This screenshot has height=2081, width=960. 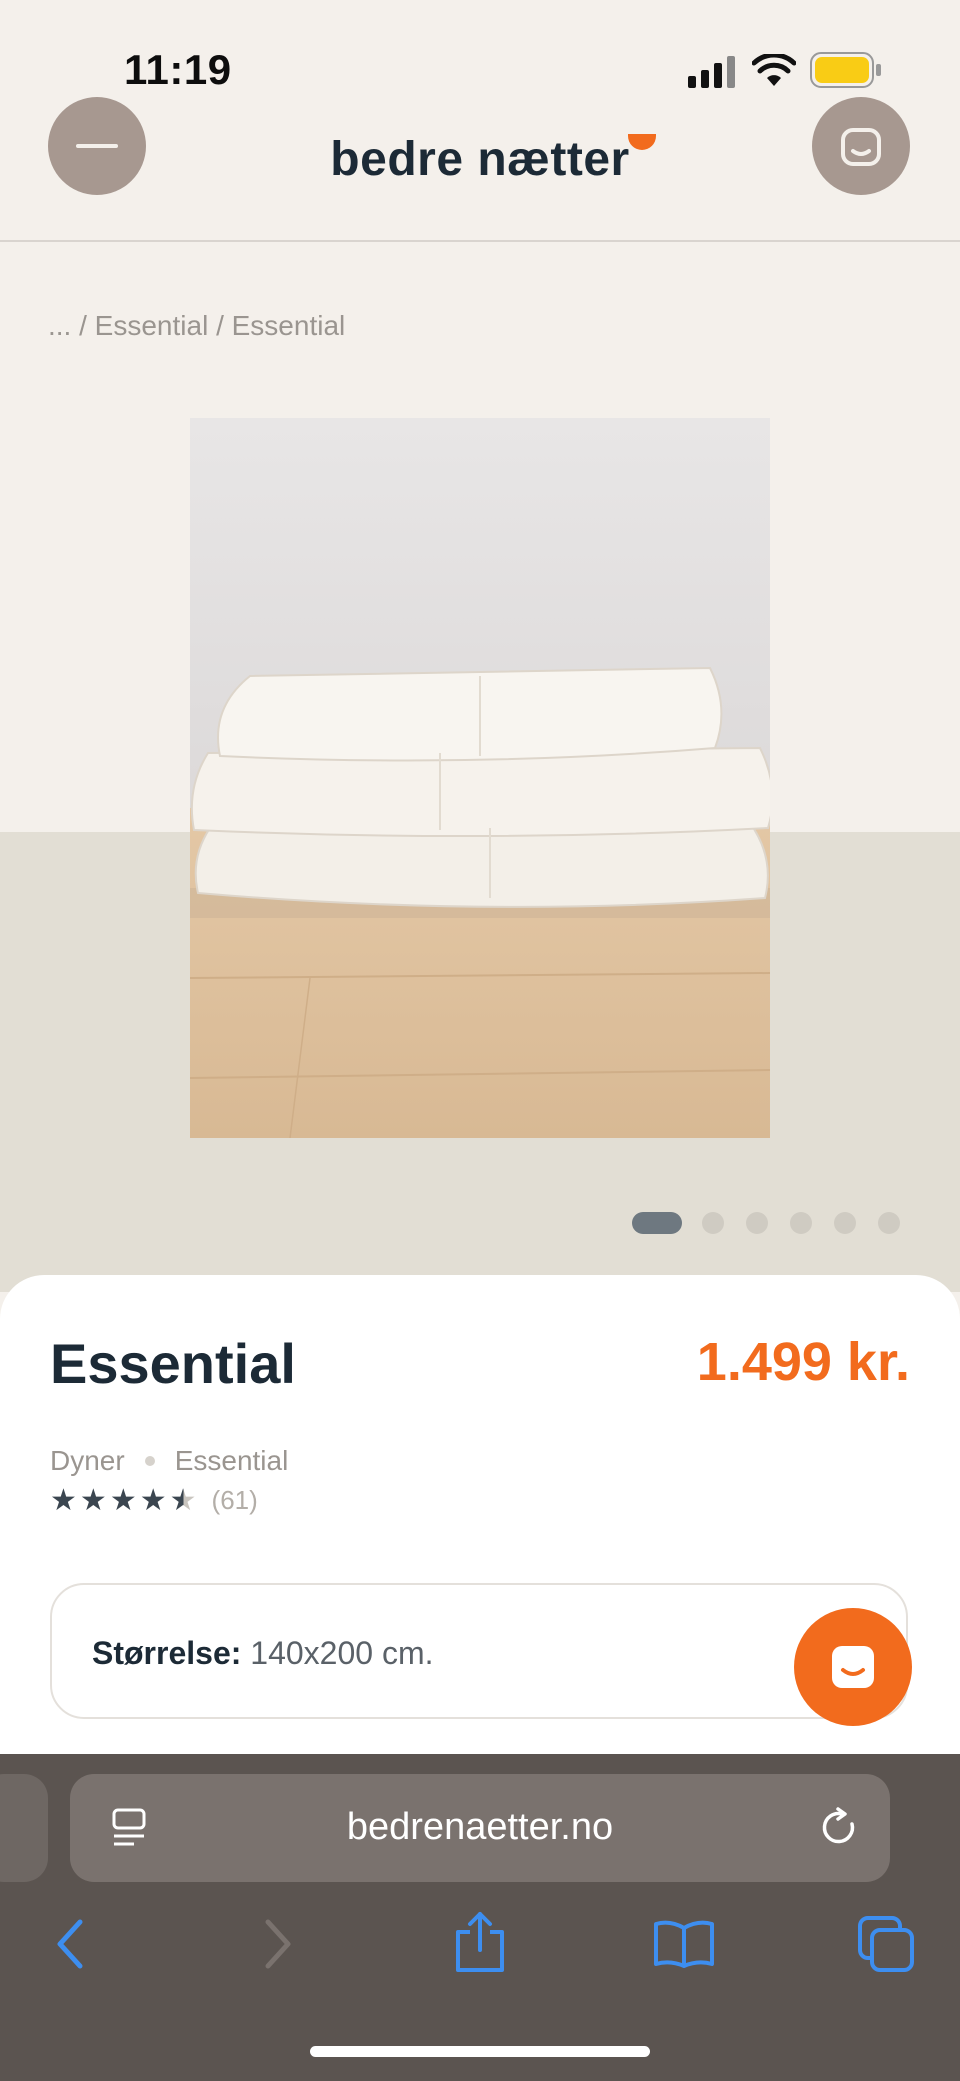 I want to click on rating: ★ ★ ★ ★ ★ (61), so click(x=154, y=1500).